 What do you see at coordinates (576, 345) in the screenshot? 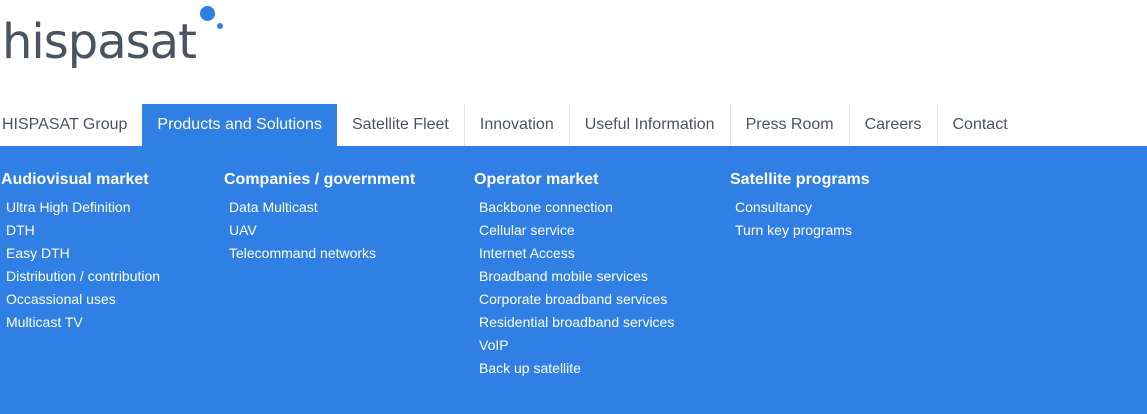
I see `menu-link: VoIP` at bounding box center [576, 345].